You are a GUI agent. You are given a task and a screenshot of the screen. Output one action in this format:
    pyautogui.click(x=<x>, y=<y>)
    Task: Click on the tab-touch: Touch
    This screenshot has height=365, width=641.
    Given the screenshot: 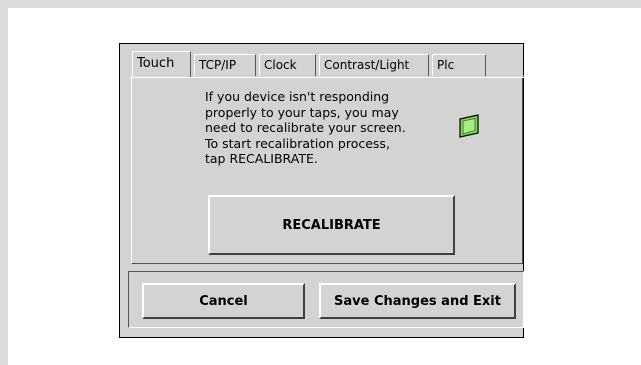 What is the action you would take?
    pyautogui.click(x=161, y=64)
    